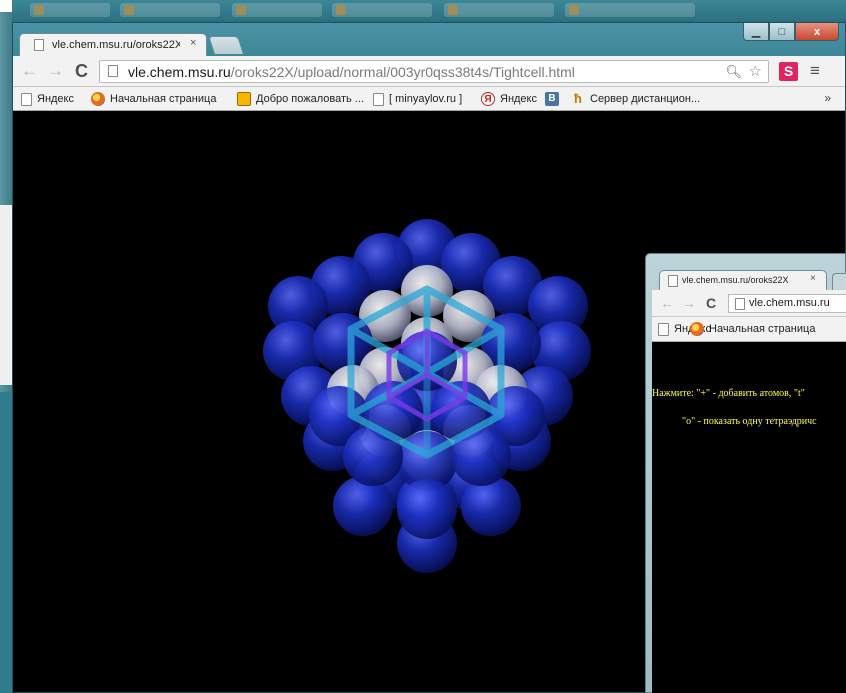 Image resolution: width=846 pixels, height=693 pixels. What do you see at coordinates (6, 346) in the screenshot?
I see `background-window-edge` at bounding box center [6, 346].